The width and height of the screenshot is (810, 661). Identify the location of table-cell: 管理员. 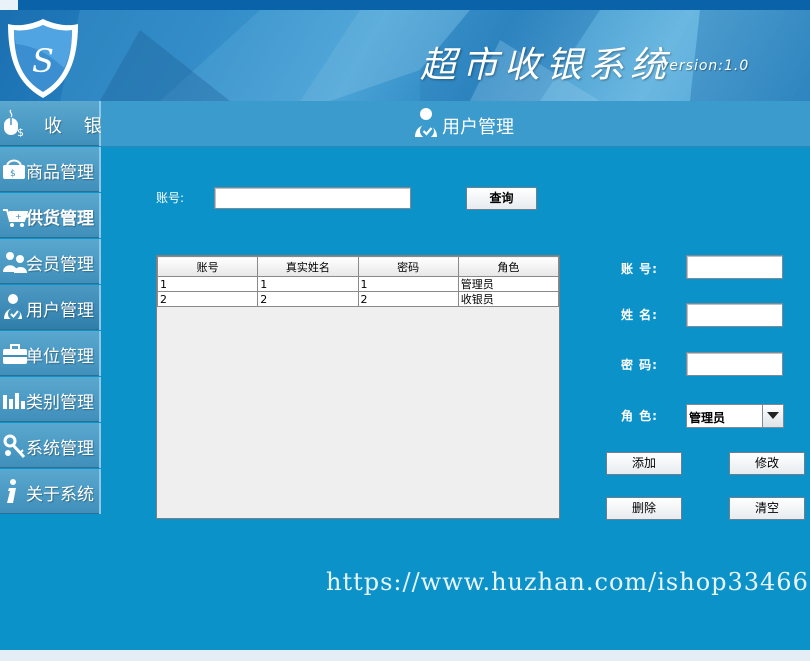
(508, 284).